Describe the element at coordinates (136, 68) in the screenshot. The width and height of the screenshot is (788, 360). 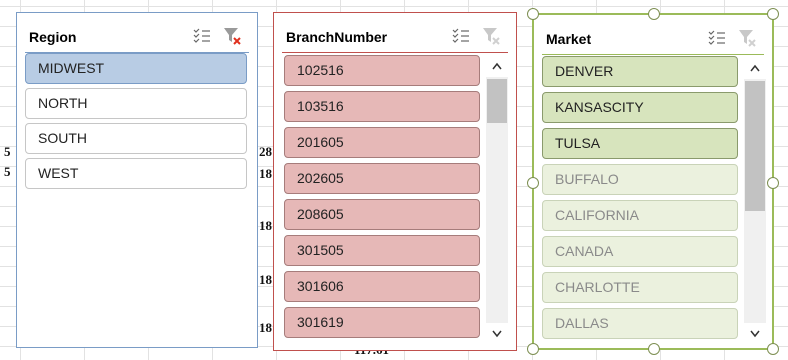
I see `region-item: MIDWEST` at that location.